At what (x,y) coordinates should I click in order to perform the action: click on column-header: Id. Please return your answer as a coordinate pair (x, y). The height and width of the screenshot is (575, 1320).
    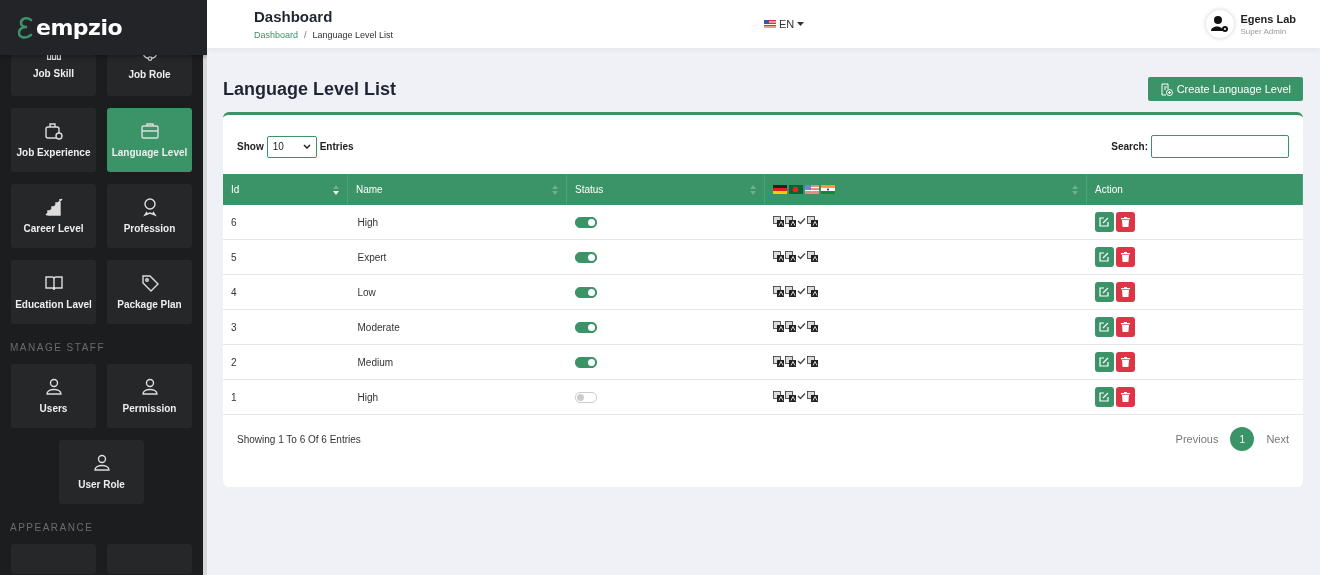
    Looking at the image, I should click on (285, 189).